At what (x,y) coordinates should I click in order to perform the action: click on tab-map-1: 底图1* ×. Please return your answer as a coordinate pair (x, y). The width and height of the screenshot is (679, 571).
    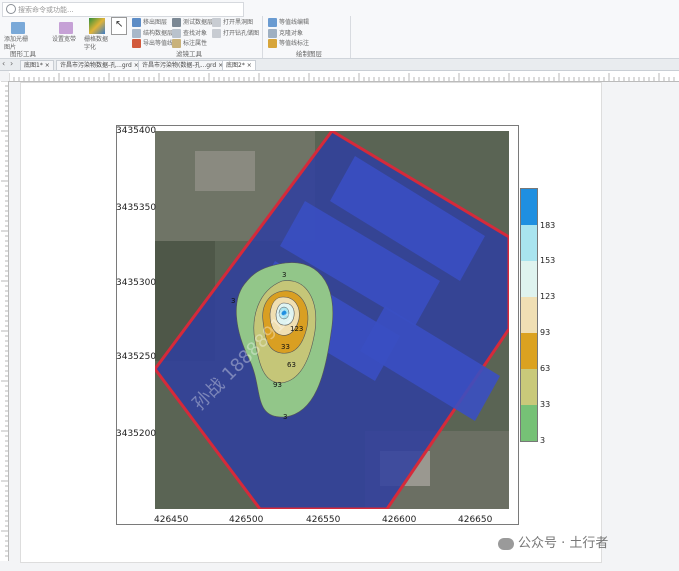
    Looking at the image, I should click on (37, 65).